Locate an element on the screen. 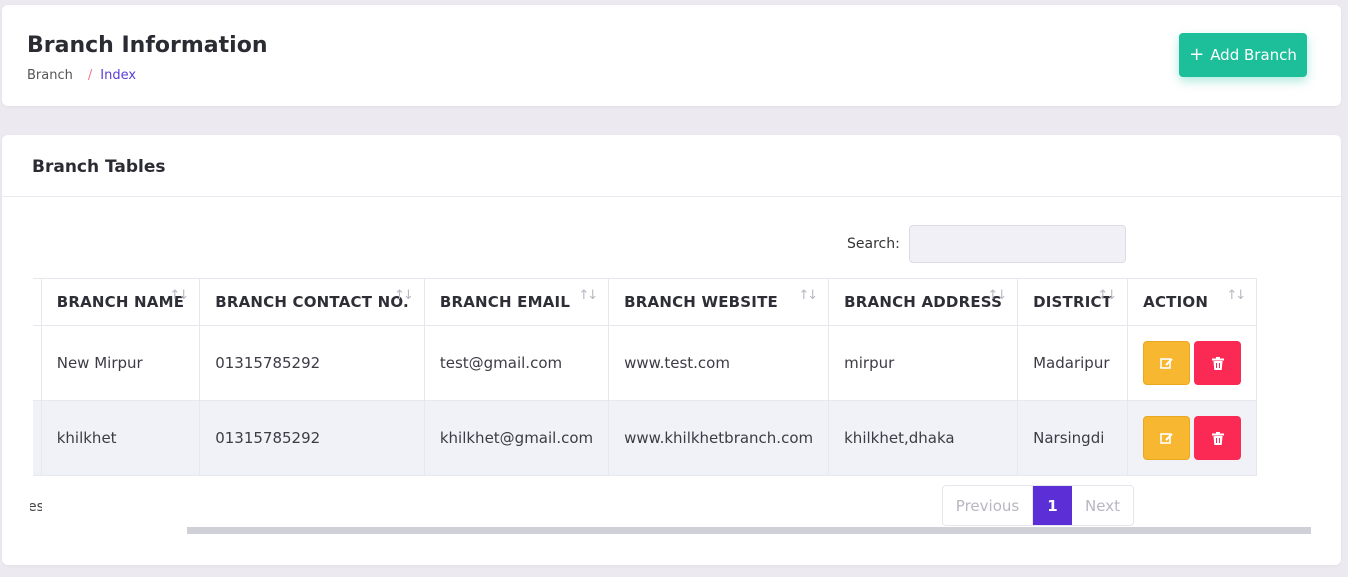  cell-email: test@gmail.com is located at coordinates (517, 363).